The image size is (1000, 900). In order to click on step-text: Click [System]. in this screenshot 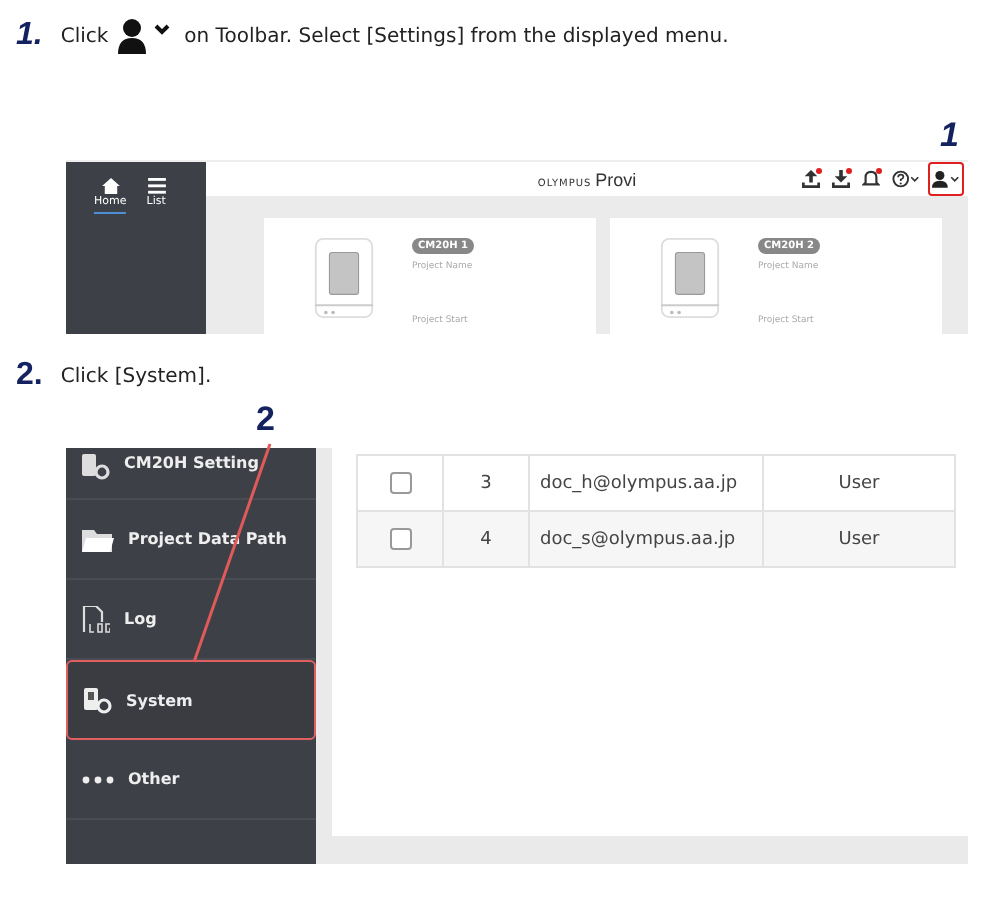, I will do `click(136, 376)`.